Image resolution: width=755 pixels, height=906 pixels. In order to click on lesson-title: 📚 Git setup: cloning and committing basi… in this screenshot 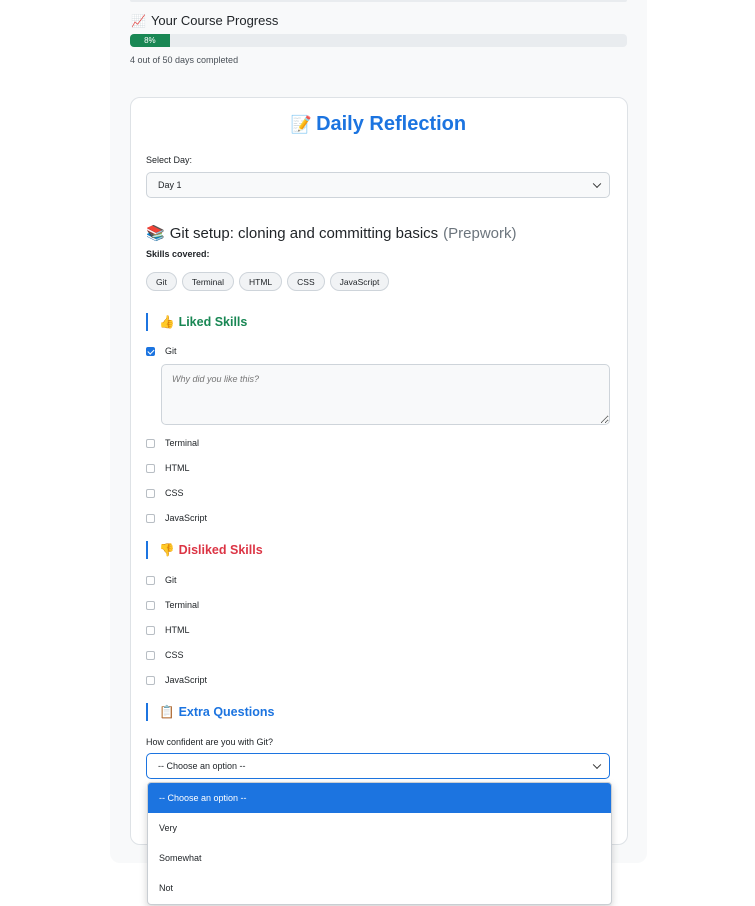, I will do `click(331, 233)`.